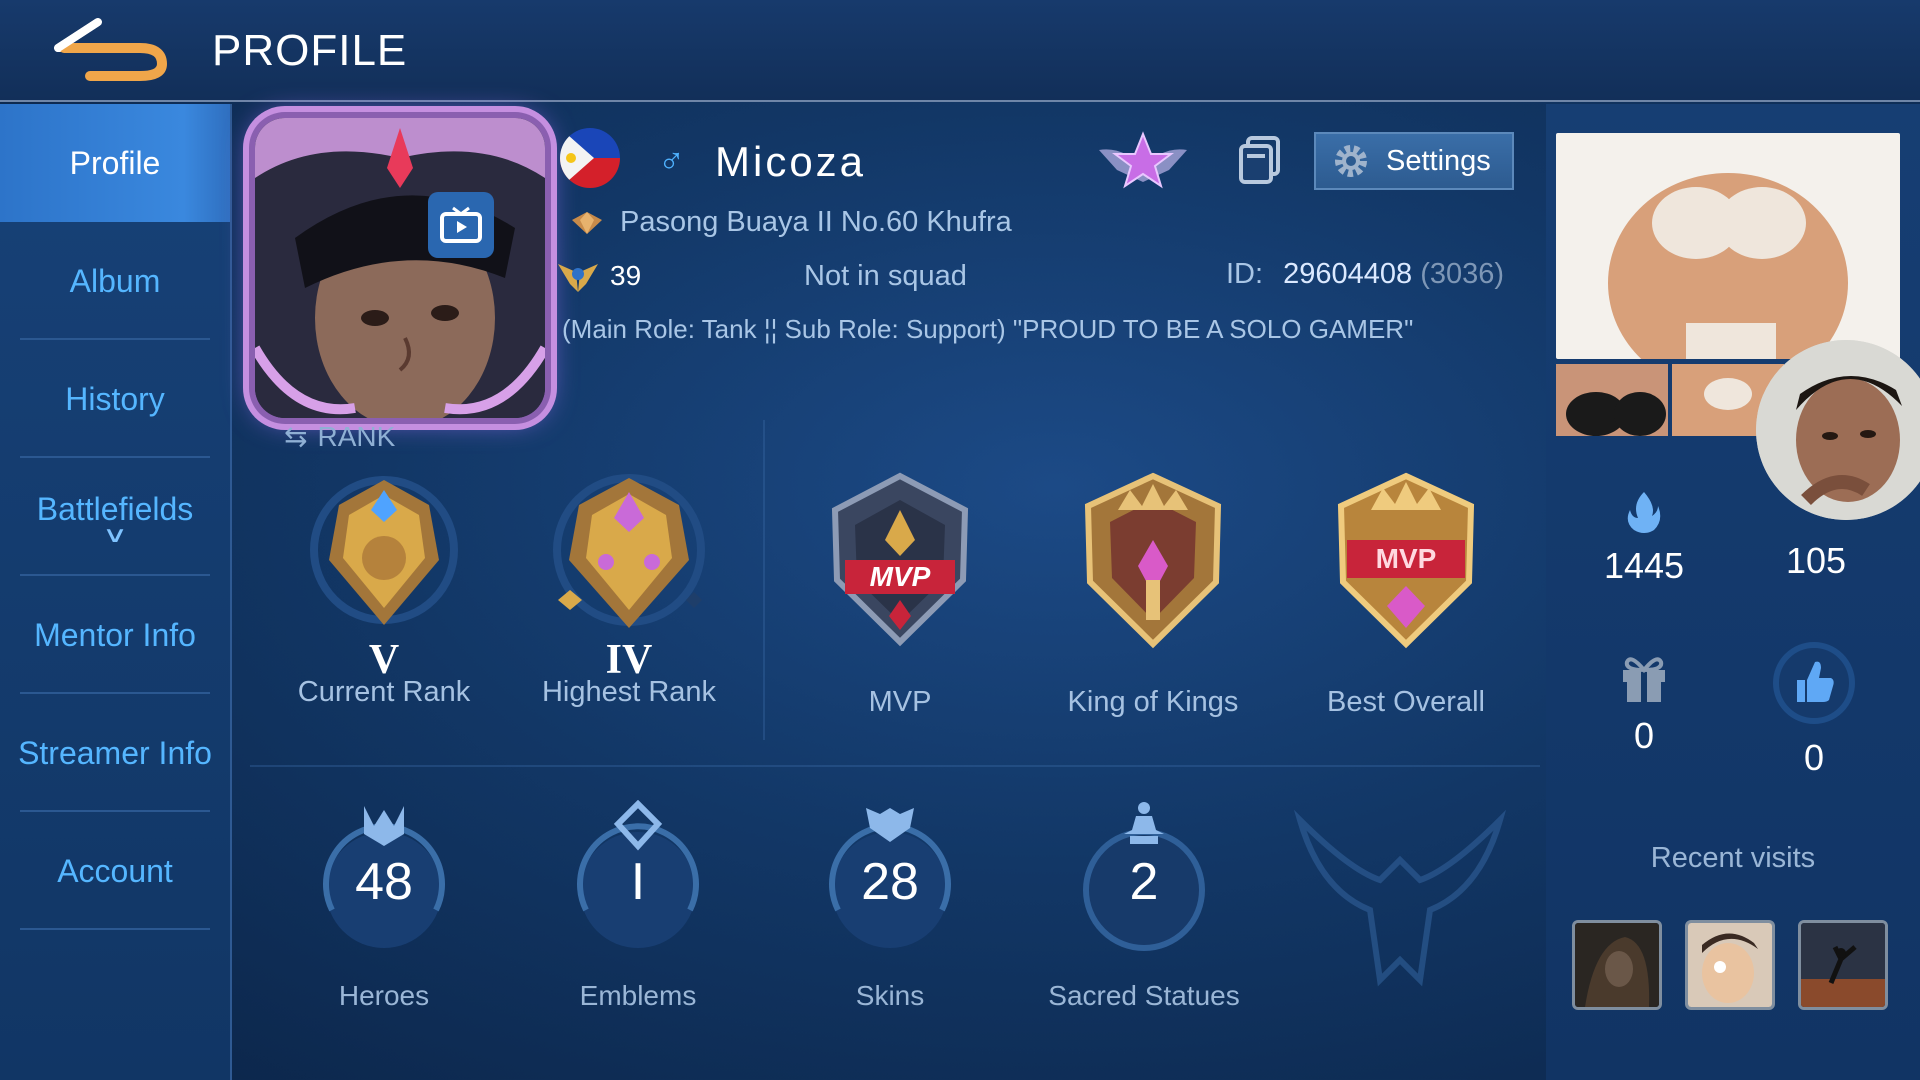 Image resolution: width=1920 pixels, height=1080 pixels. I want to click on sidebar-item-label: Mentor Info, so click(115, 634).